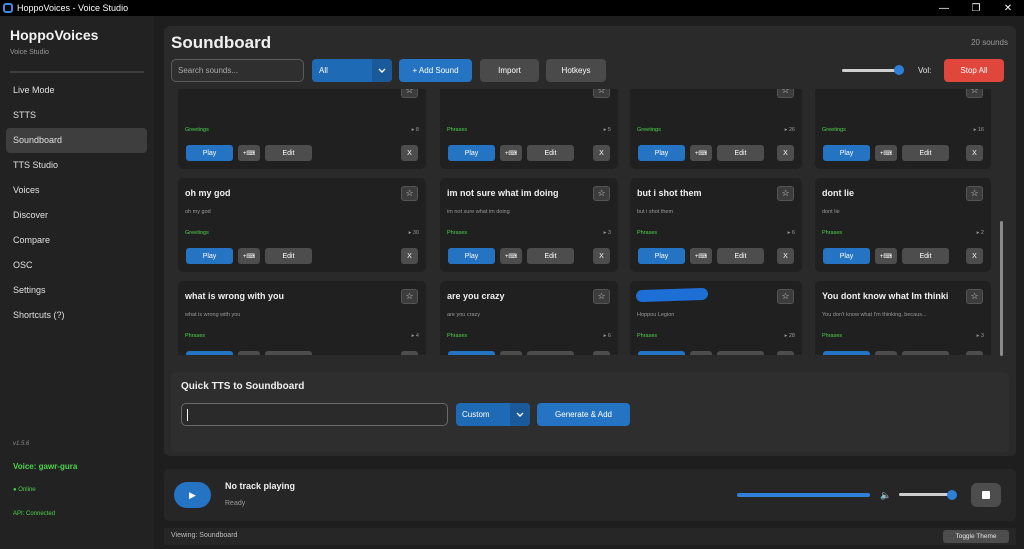 This screenshot has height=549, width=1024. I want to click on import-button: Import, so click(509, 70).